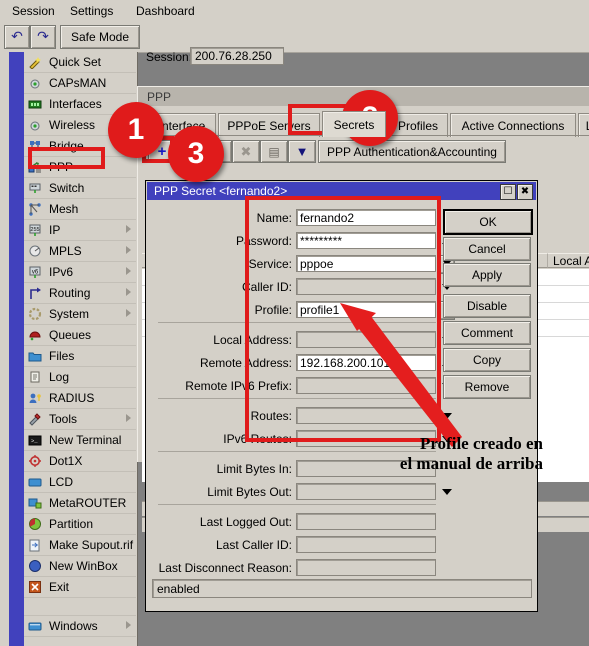 This screenshot has width=589, height=646. What do you see at coordinates (70, 293) in the screenshot?
I see `sidebar-item-label: Routing` at bounding box center [70, 293].